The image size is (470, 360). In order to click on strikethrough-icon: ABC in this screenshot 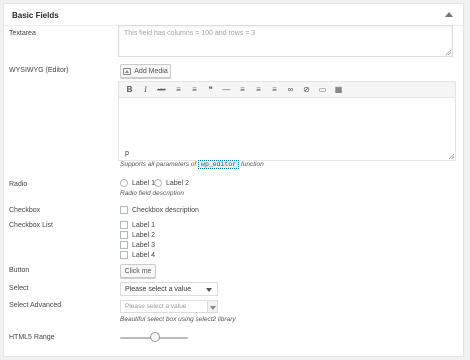, I will do `click(161, 89)`.